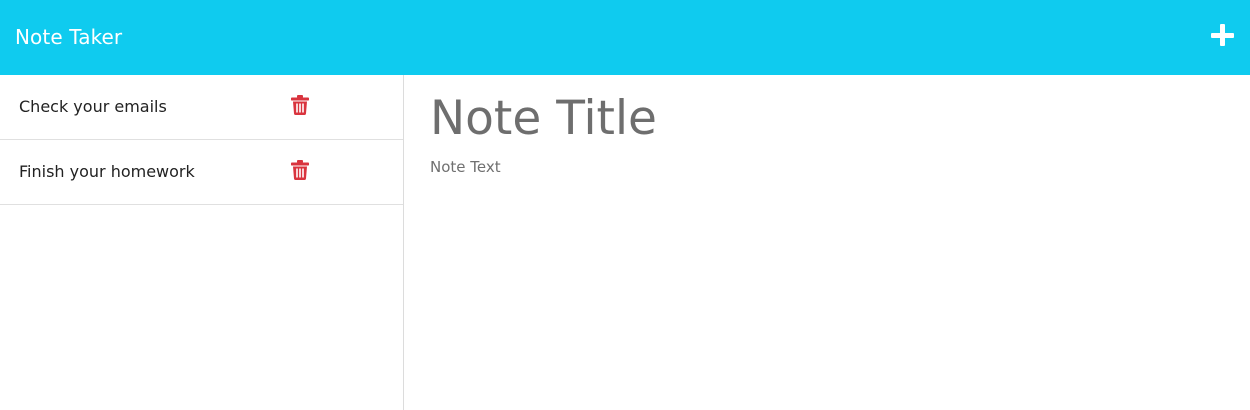 The image size is (1250, 410). Describe the element at coordinates (201, 107) in the screenshot. I see `list-item: Check your emails` at that location.